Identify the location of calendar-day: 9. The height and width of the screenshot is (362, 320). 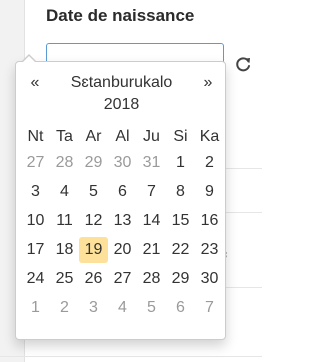
(209, 192).